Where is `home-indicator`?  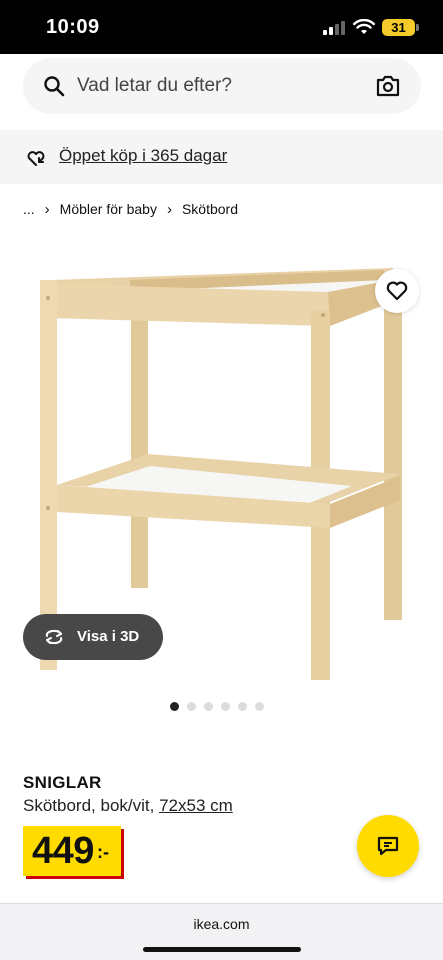
home-indicator is located at coordinates (222, 949).